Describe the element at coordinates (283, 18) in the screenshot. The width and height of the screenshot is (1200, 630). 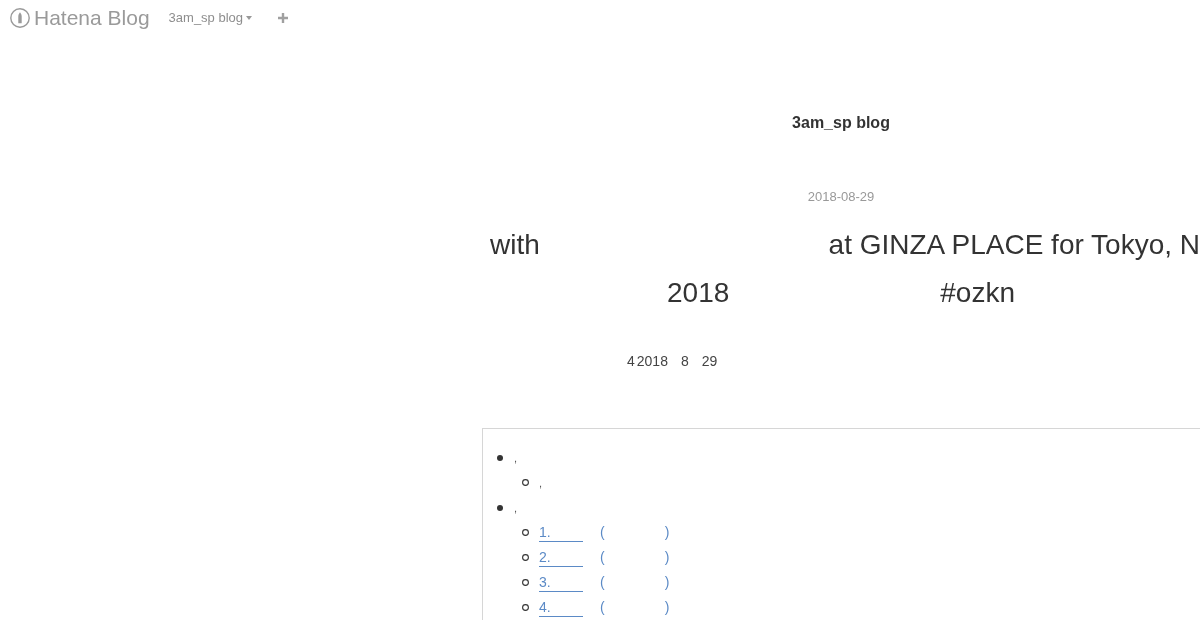
I see `plus-icon` at that location.